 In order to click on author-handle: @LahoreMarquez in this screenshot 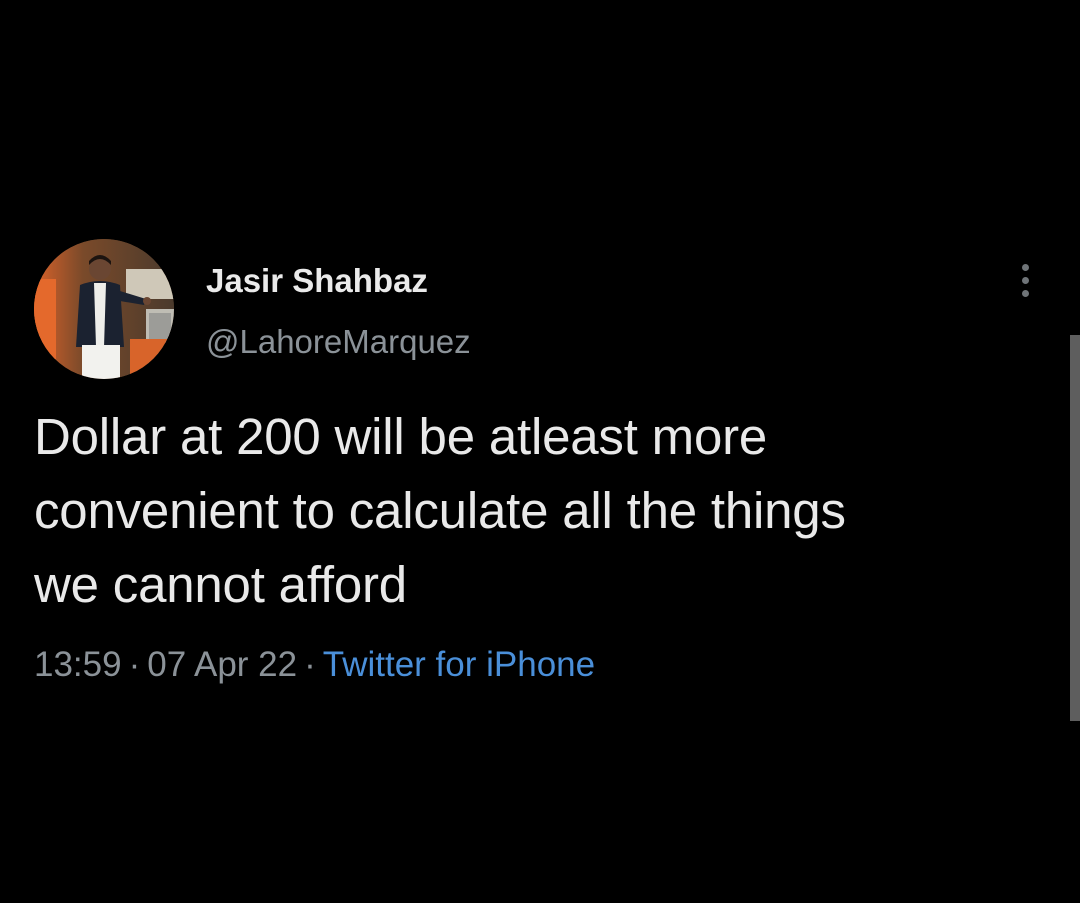, I will do `click(338, 342)`.